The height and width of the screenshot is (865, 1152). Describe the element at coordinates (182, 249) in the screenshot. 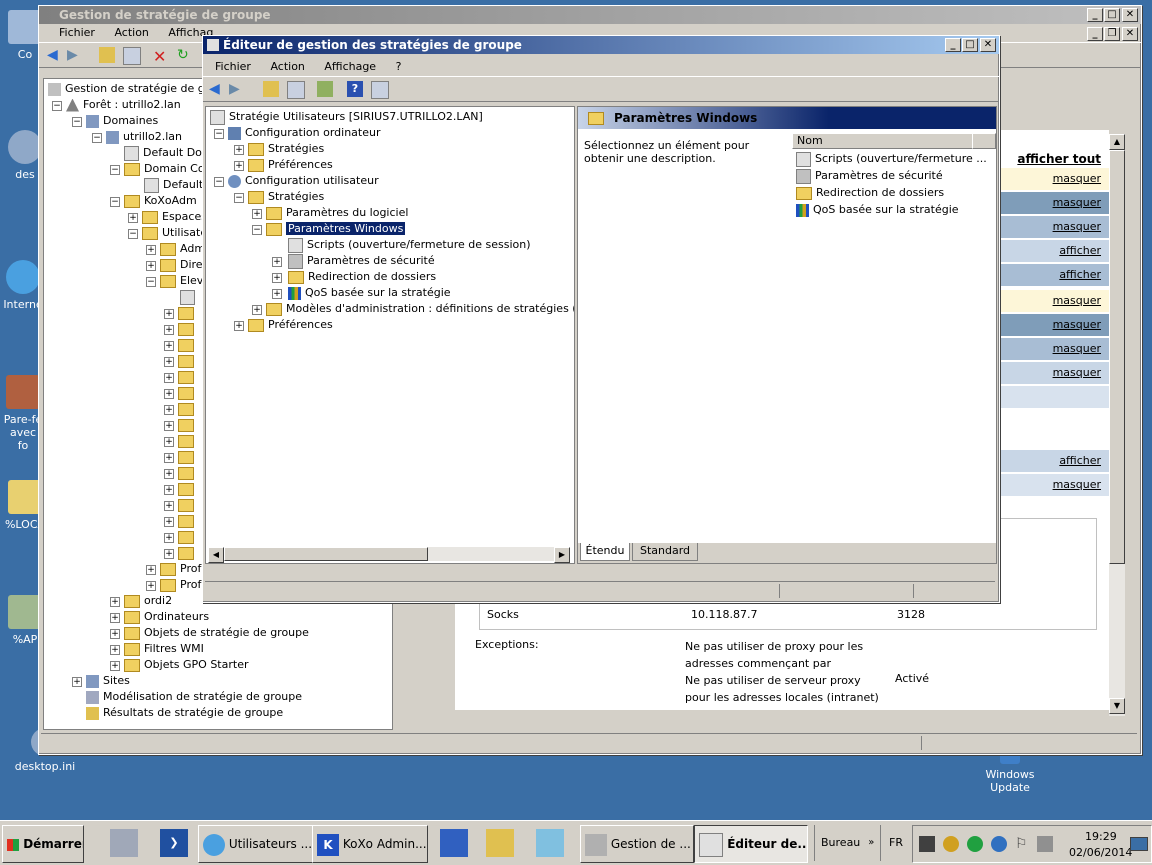

I see `tree-item-adm: Adm` at that location.